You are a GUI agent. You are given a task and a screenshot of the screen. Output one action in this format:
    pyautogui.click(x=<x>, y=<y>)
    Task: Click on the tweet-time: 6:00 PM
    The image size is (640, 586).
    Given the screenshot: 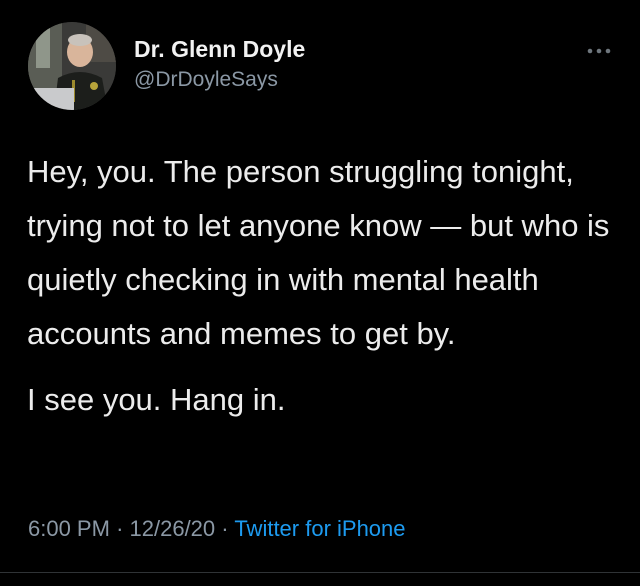 What is the action you would take?
    pyautogui.click(x=69, y=528)
    